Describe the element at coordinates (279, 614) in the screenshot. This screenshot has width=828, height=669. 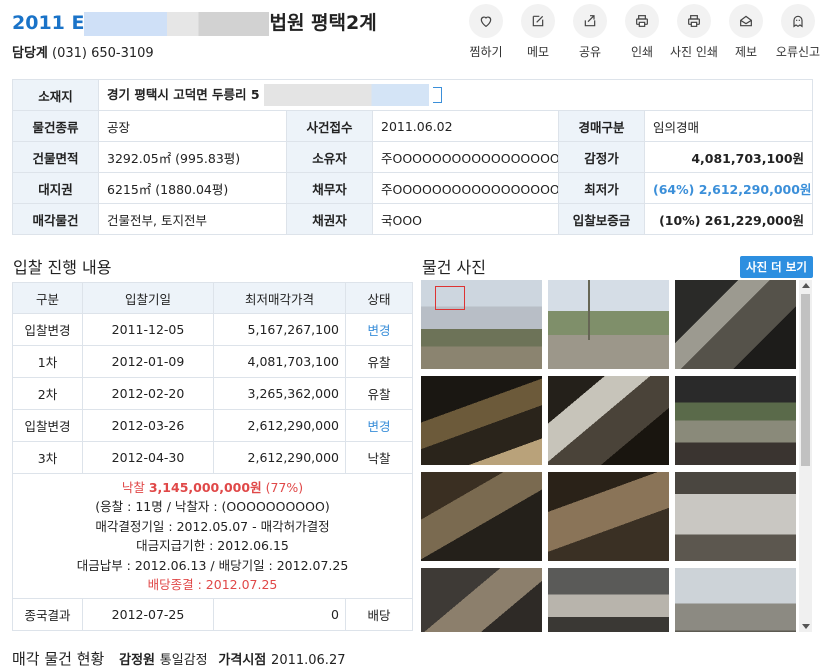
I see `price-cell: 0` at that location.